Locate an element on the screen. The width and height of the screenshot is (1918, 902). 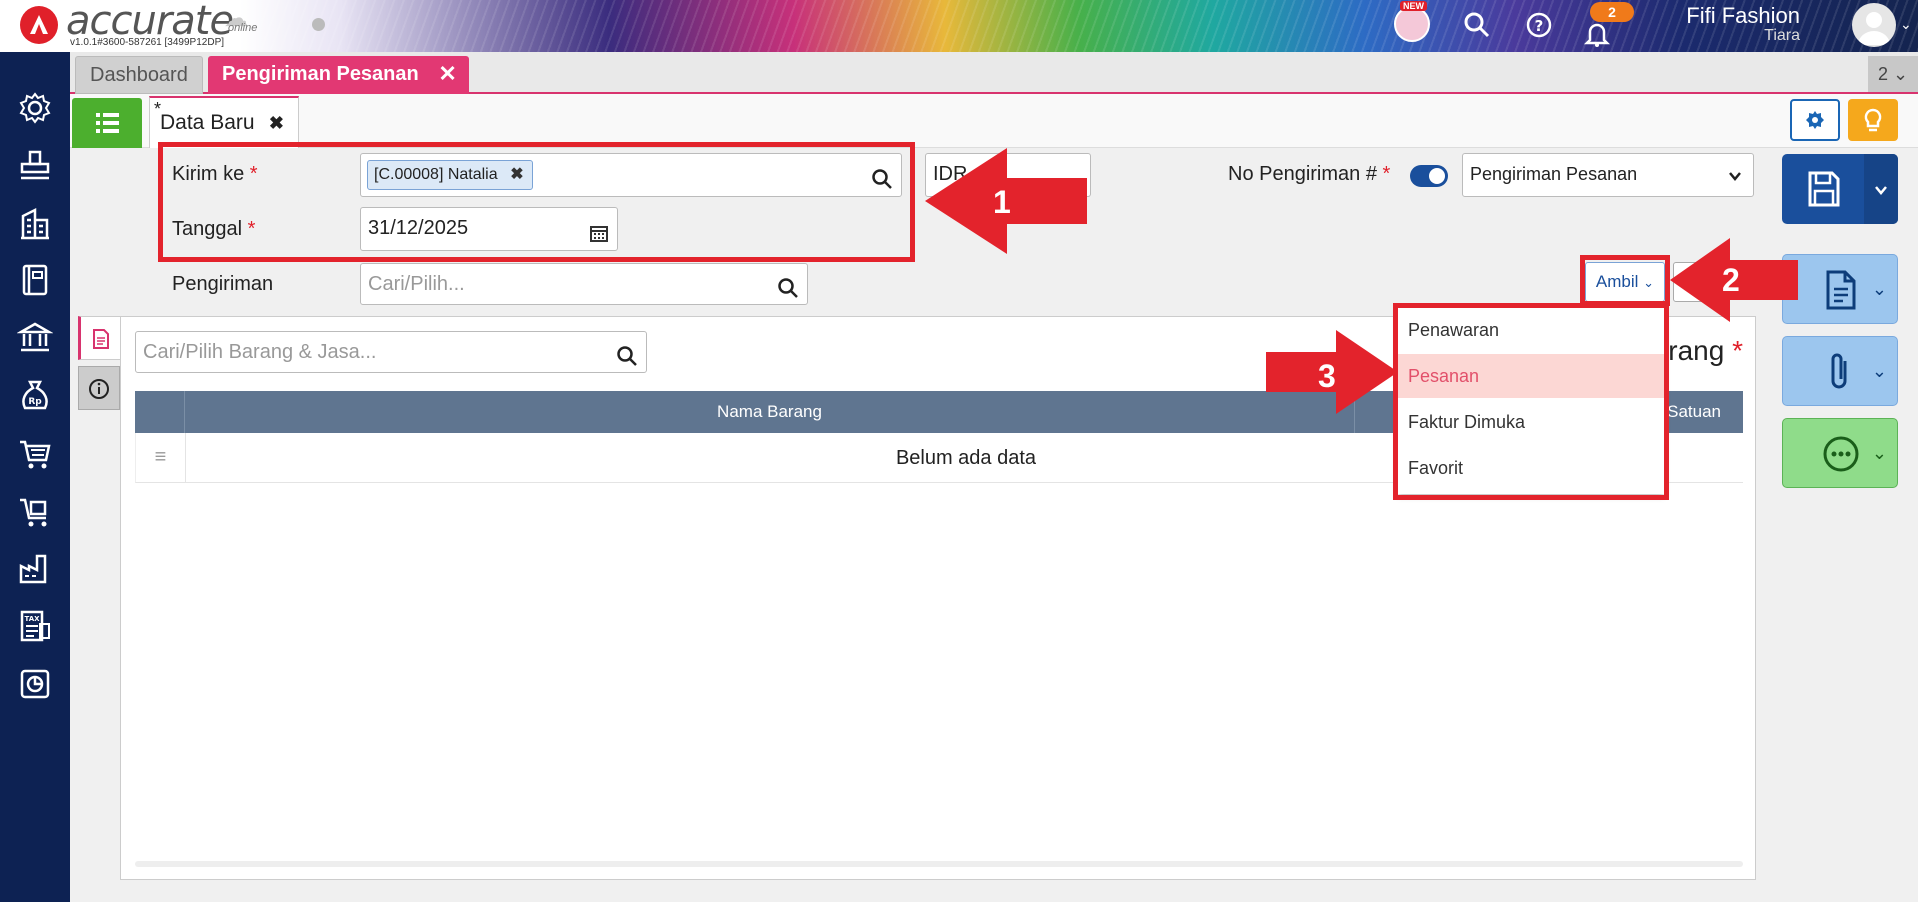
list-view-button is located at coordinates (107, 123).